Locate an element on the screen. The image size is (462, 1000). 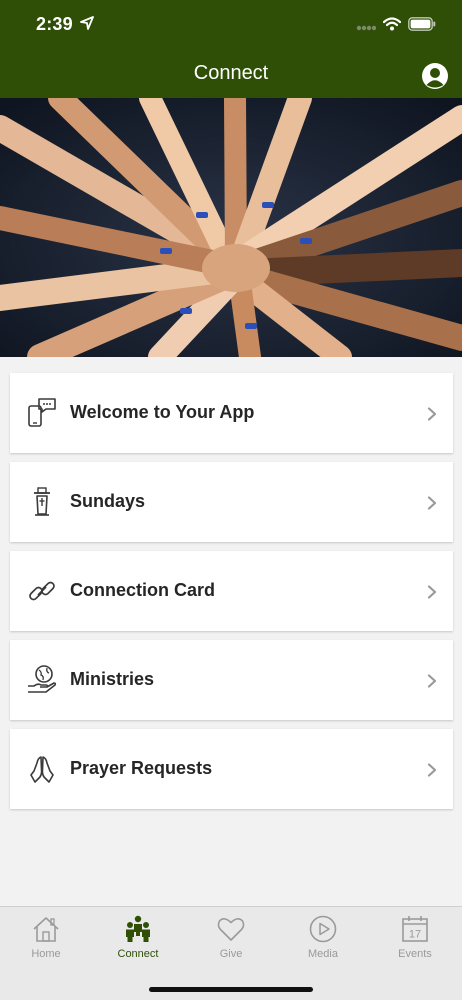
tab-home: Home is located at coordinates (46, 938).